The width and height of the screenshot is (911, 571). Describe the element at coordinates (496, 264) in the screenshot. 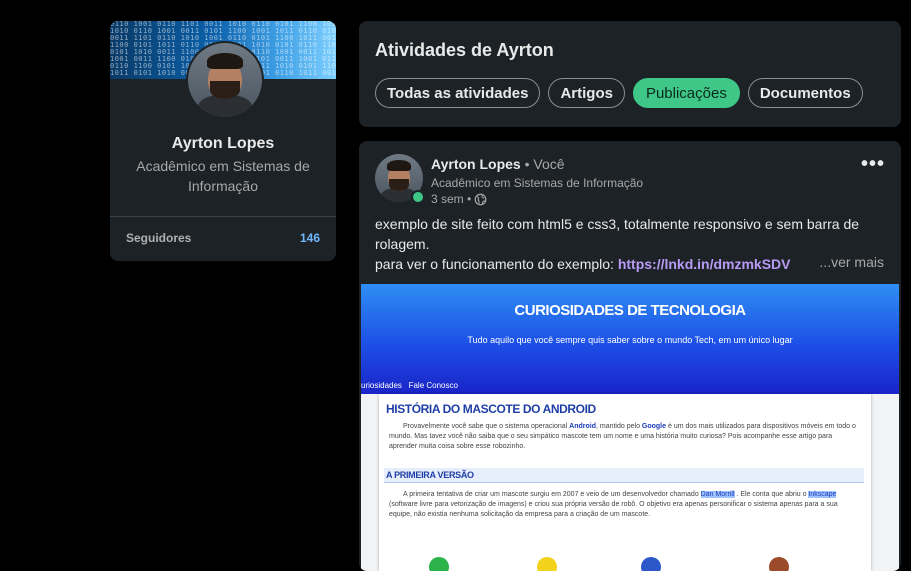

I see `post-text-line2-prefix: para ver o funcionamento do exemplo:` at that location.